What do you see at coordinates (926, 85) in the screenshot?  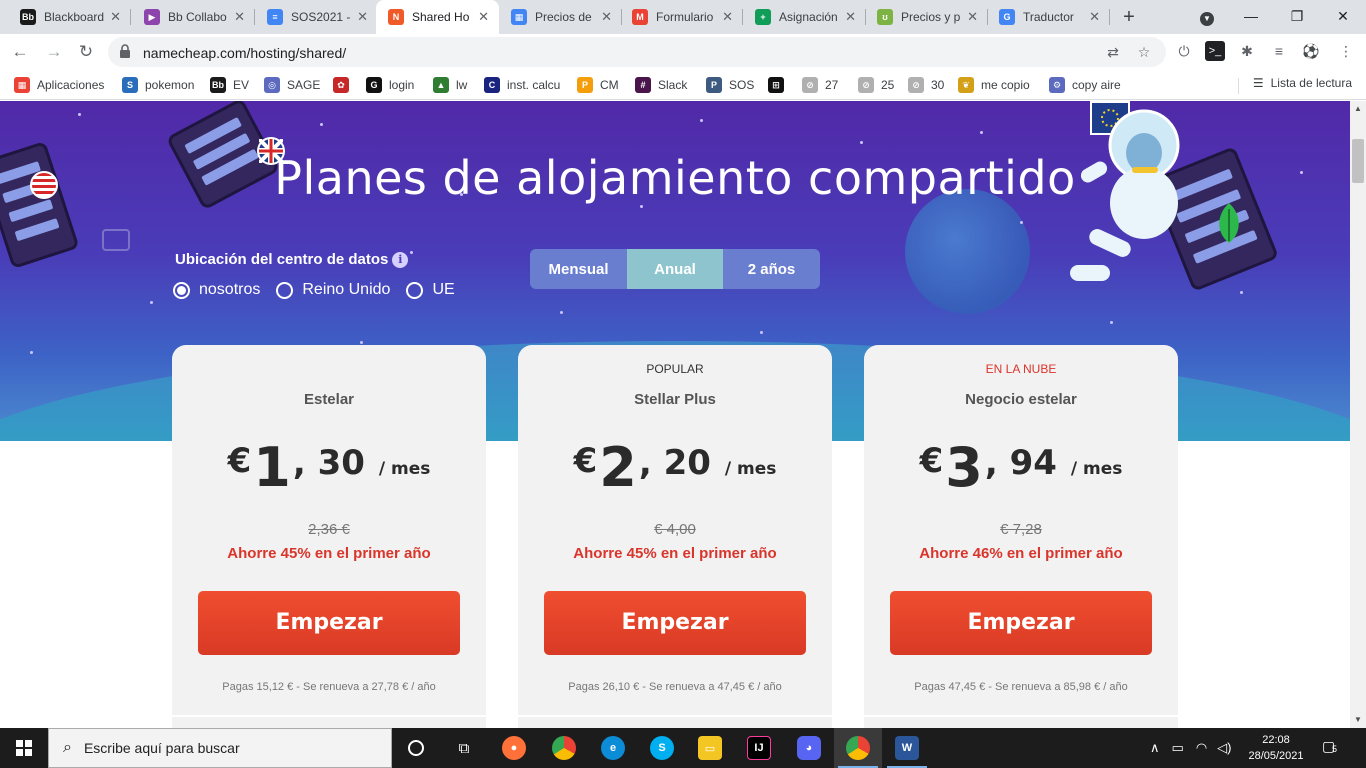 I see `bookmark-item: ⊘ 30` at bounding box center [926, 85].